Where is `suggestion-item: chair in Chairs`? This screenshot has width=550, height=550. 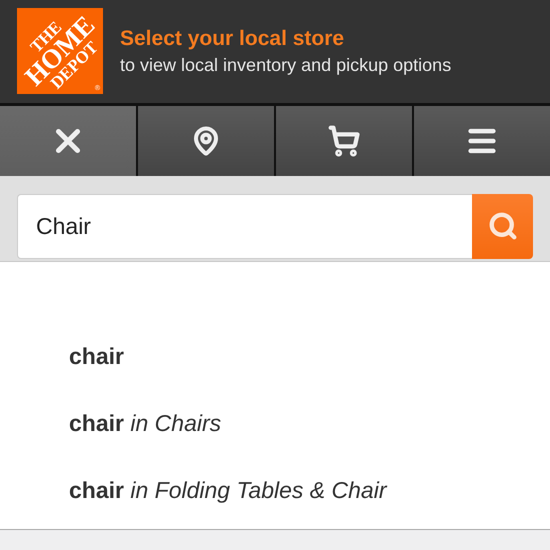 suggestion-item: chair in Chairs is located at coordinates (275, 428).